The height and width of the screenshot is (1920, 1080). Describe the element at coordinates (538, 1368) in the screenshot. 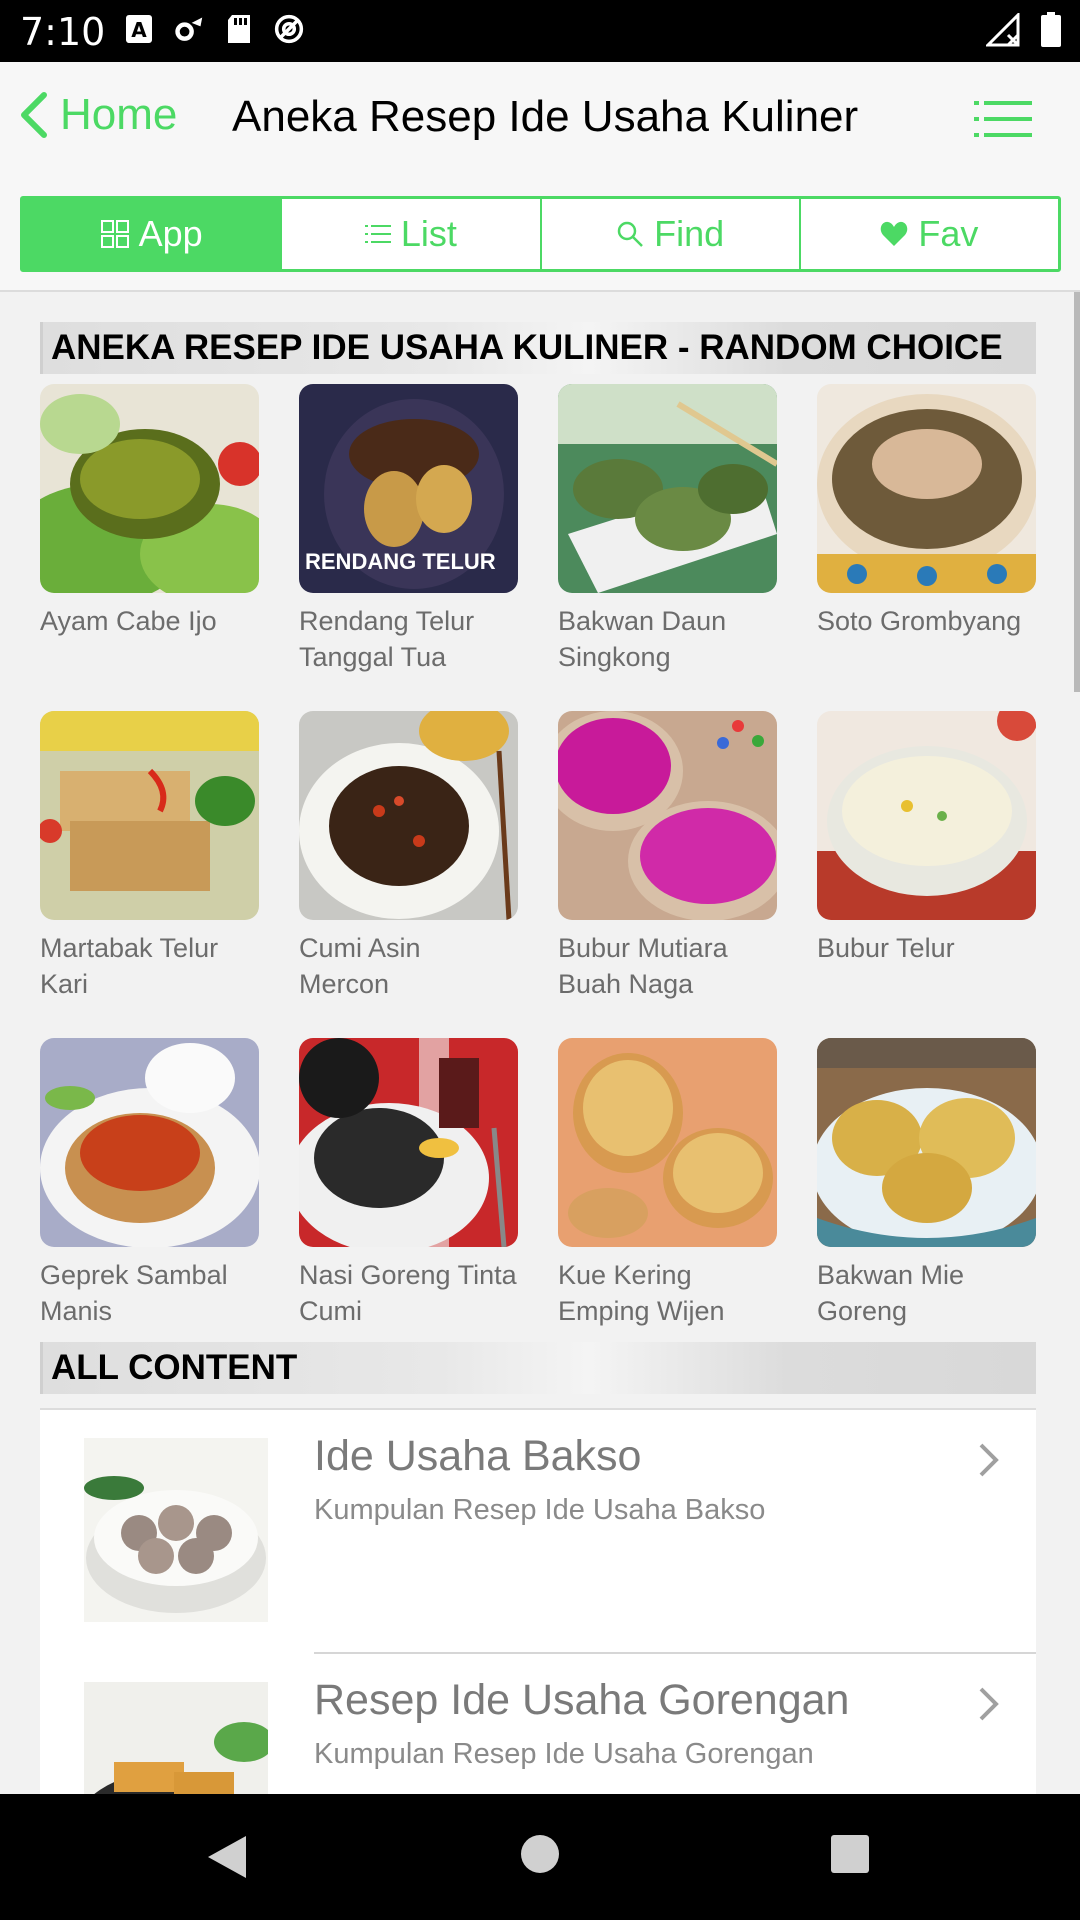

I see `all-content-heading: ALL CONTENT` at that location.